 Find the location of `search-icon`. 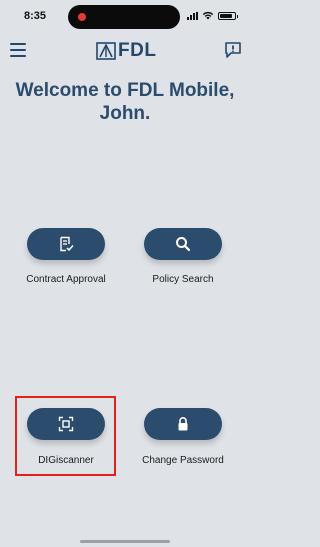

search-icon is located at coordinates (183, 244).